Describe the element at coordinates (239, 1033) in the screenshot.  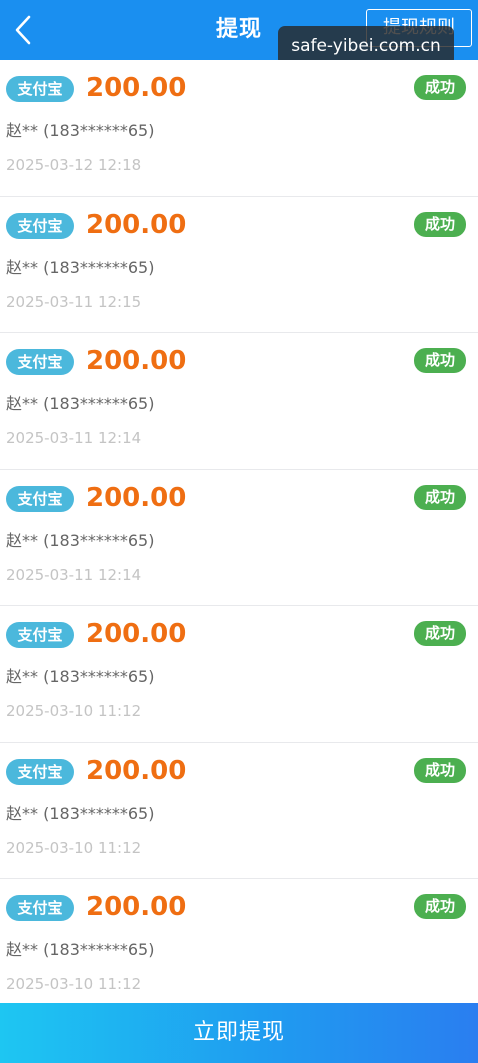
I see `withdraw-now-button: 立即提现` at that location.